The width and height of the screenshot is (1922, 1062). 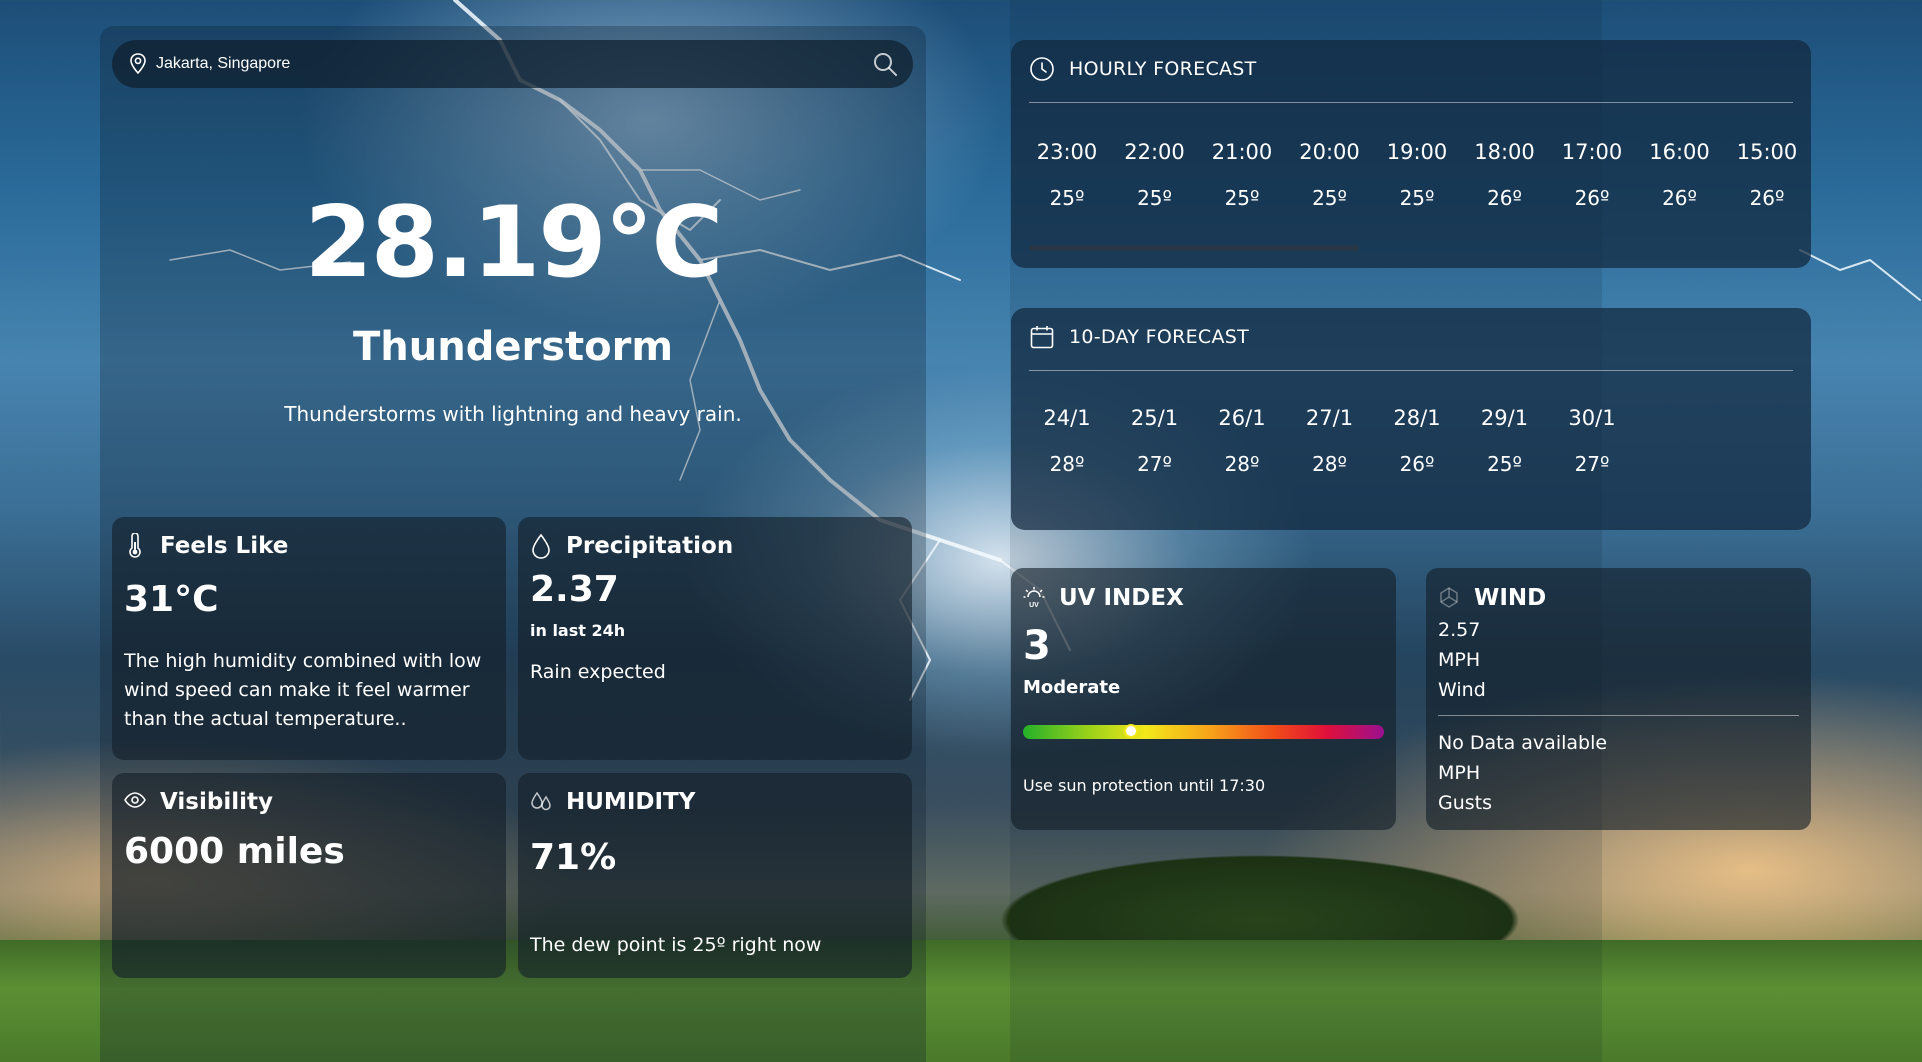 What do you see at coordinates (1618, 715) in the screenshot?
I see `wind-divider` at bounding box center [1618, 715].